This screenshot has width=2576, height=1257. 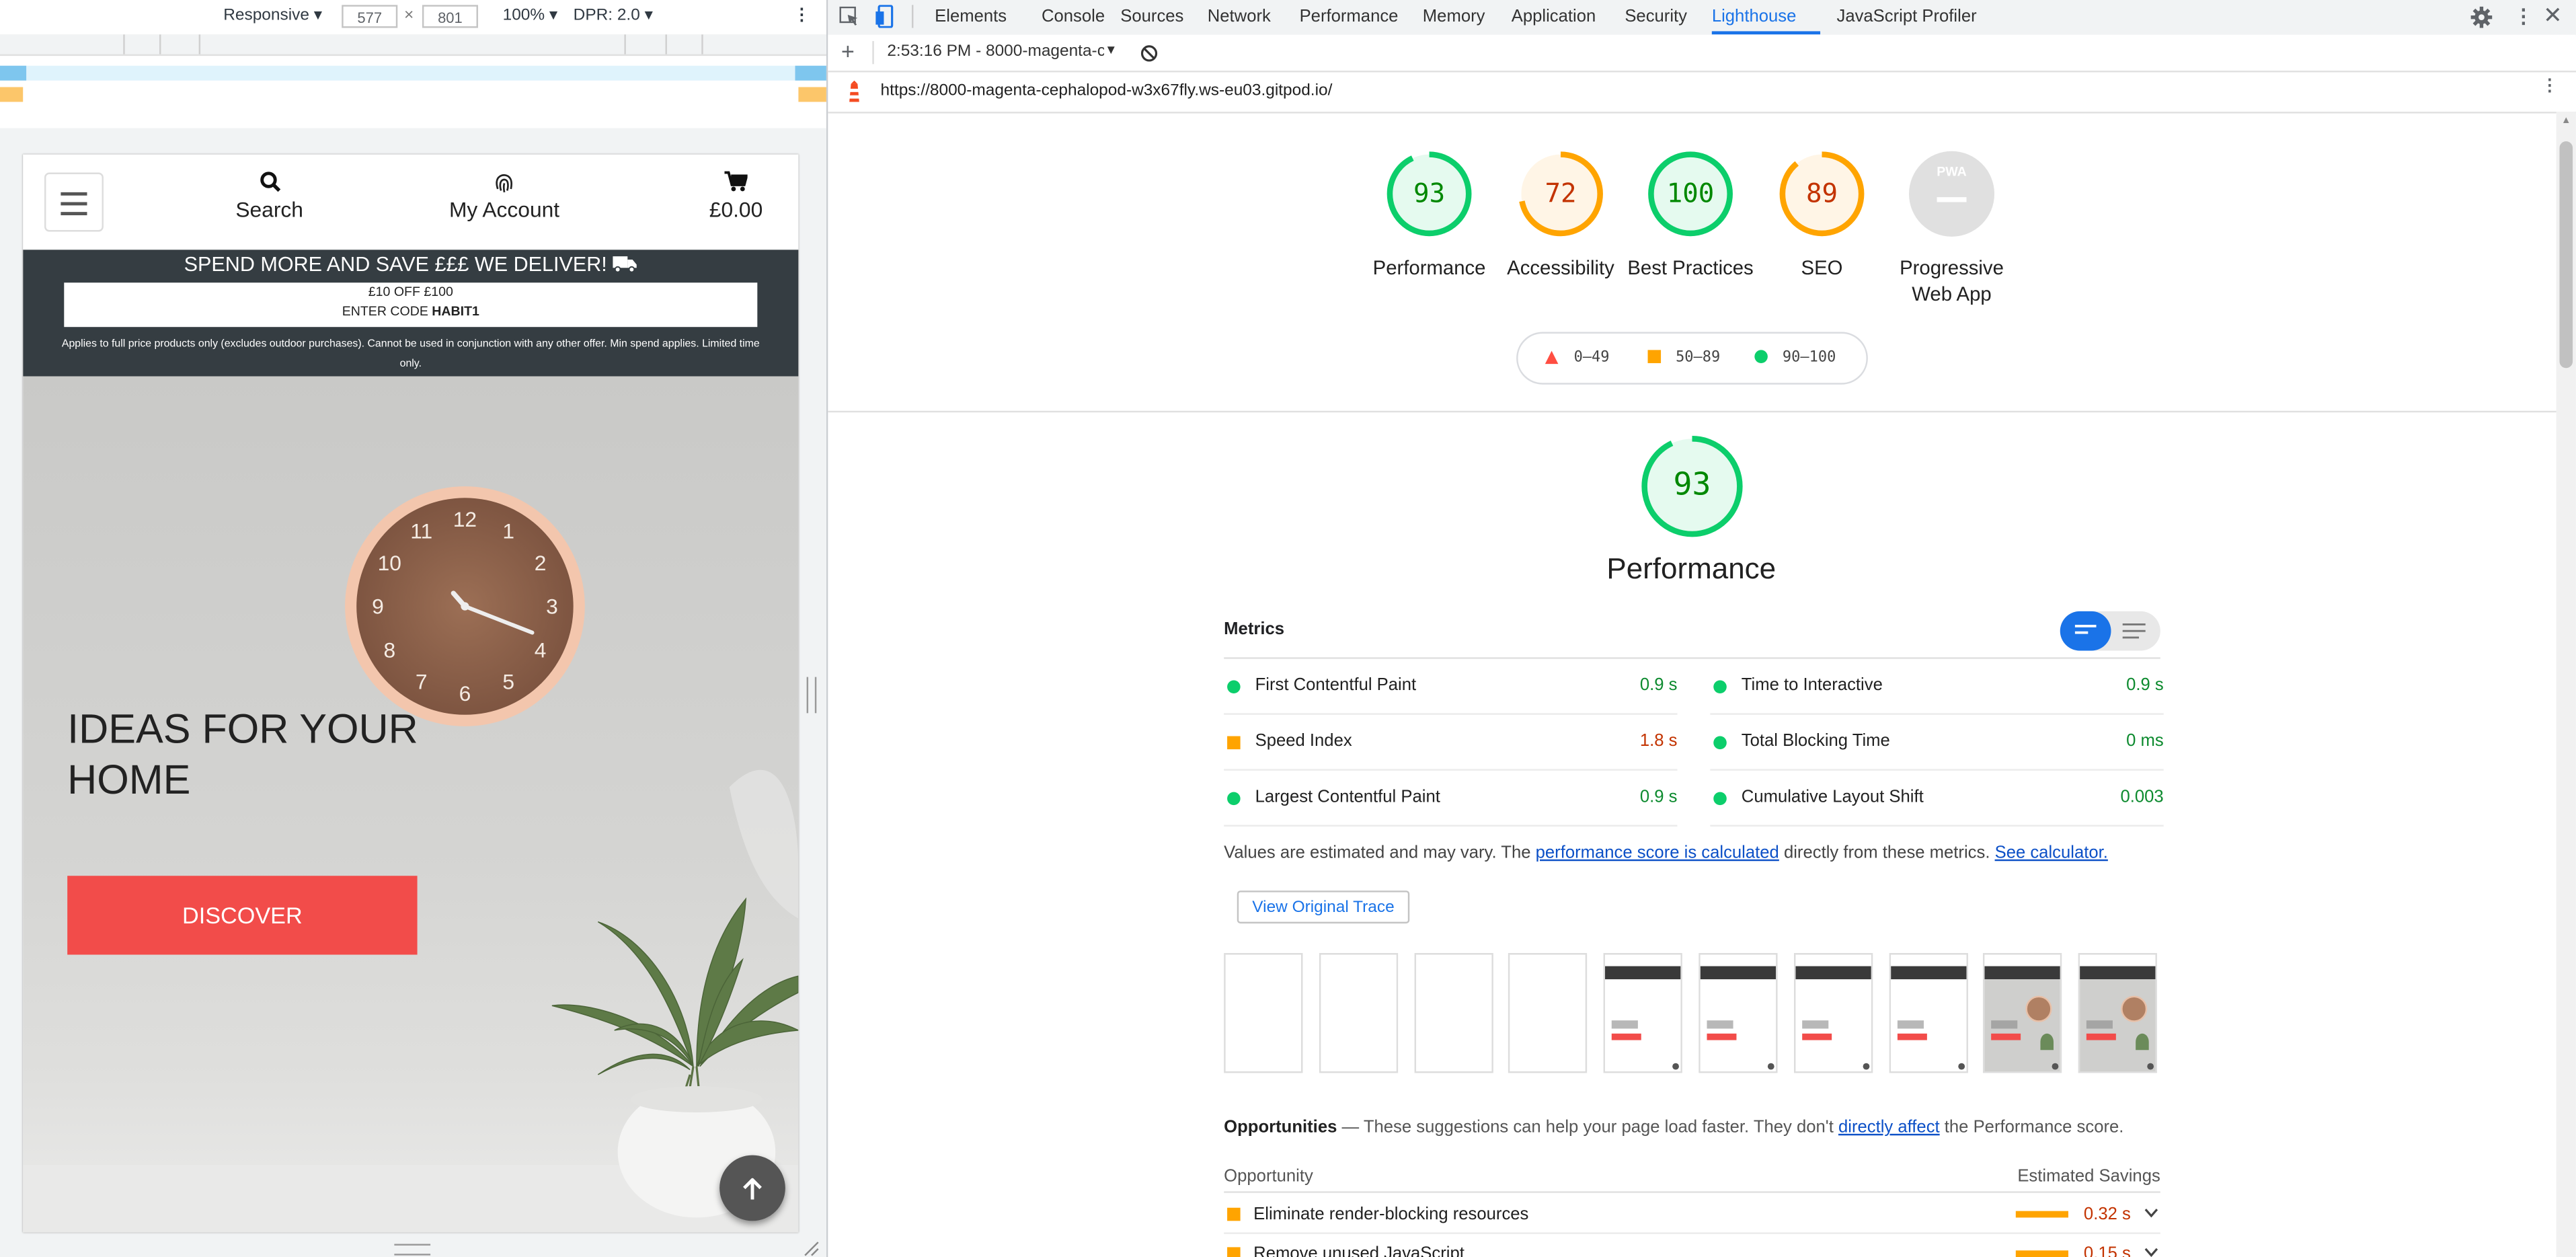 I want to click on resize-handle-right, so click(x=812, y=695).